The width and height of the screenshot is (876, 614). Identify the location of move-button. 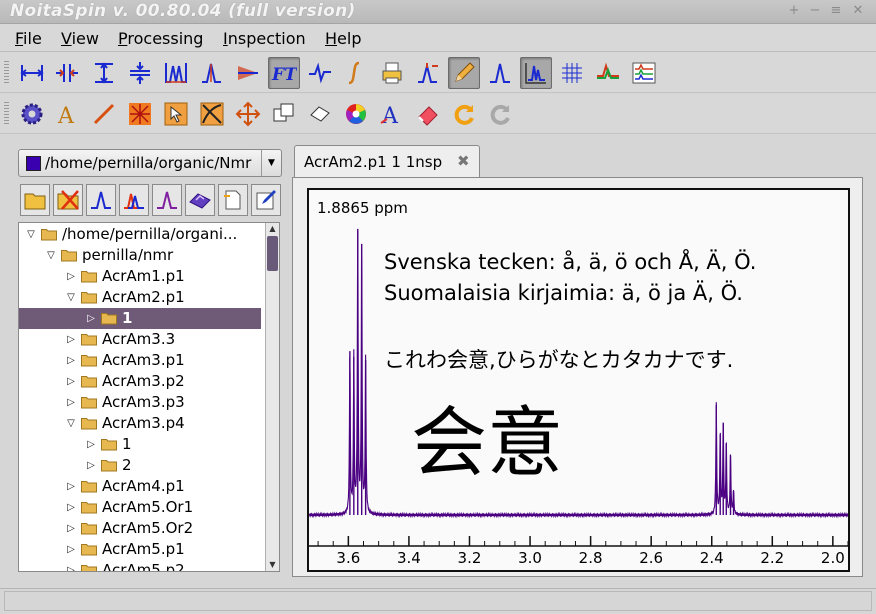
(248, 114).